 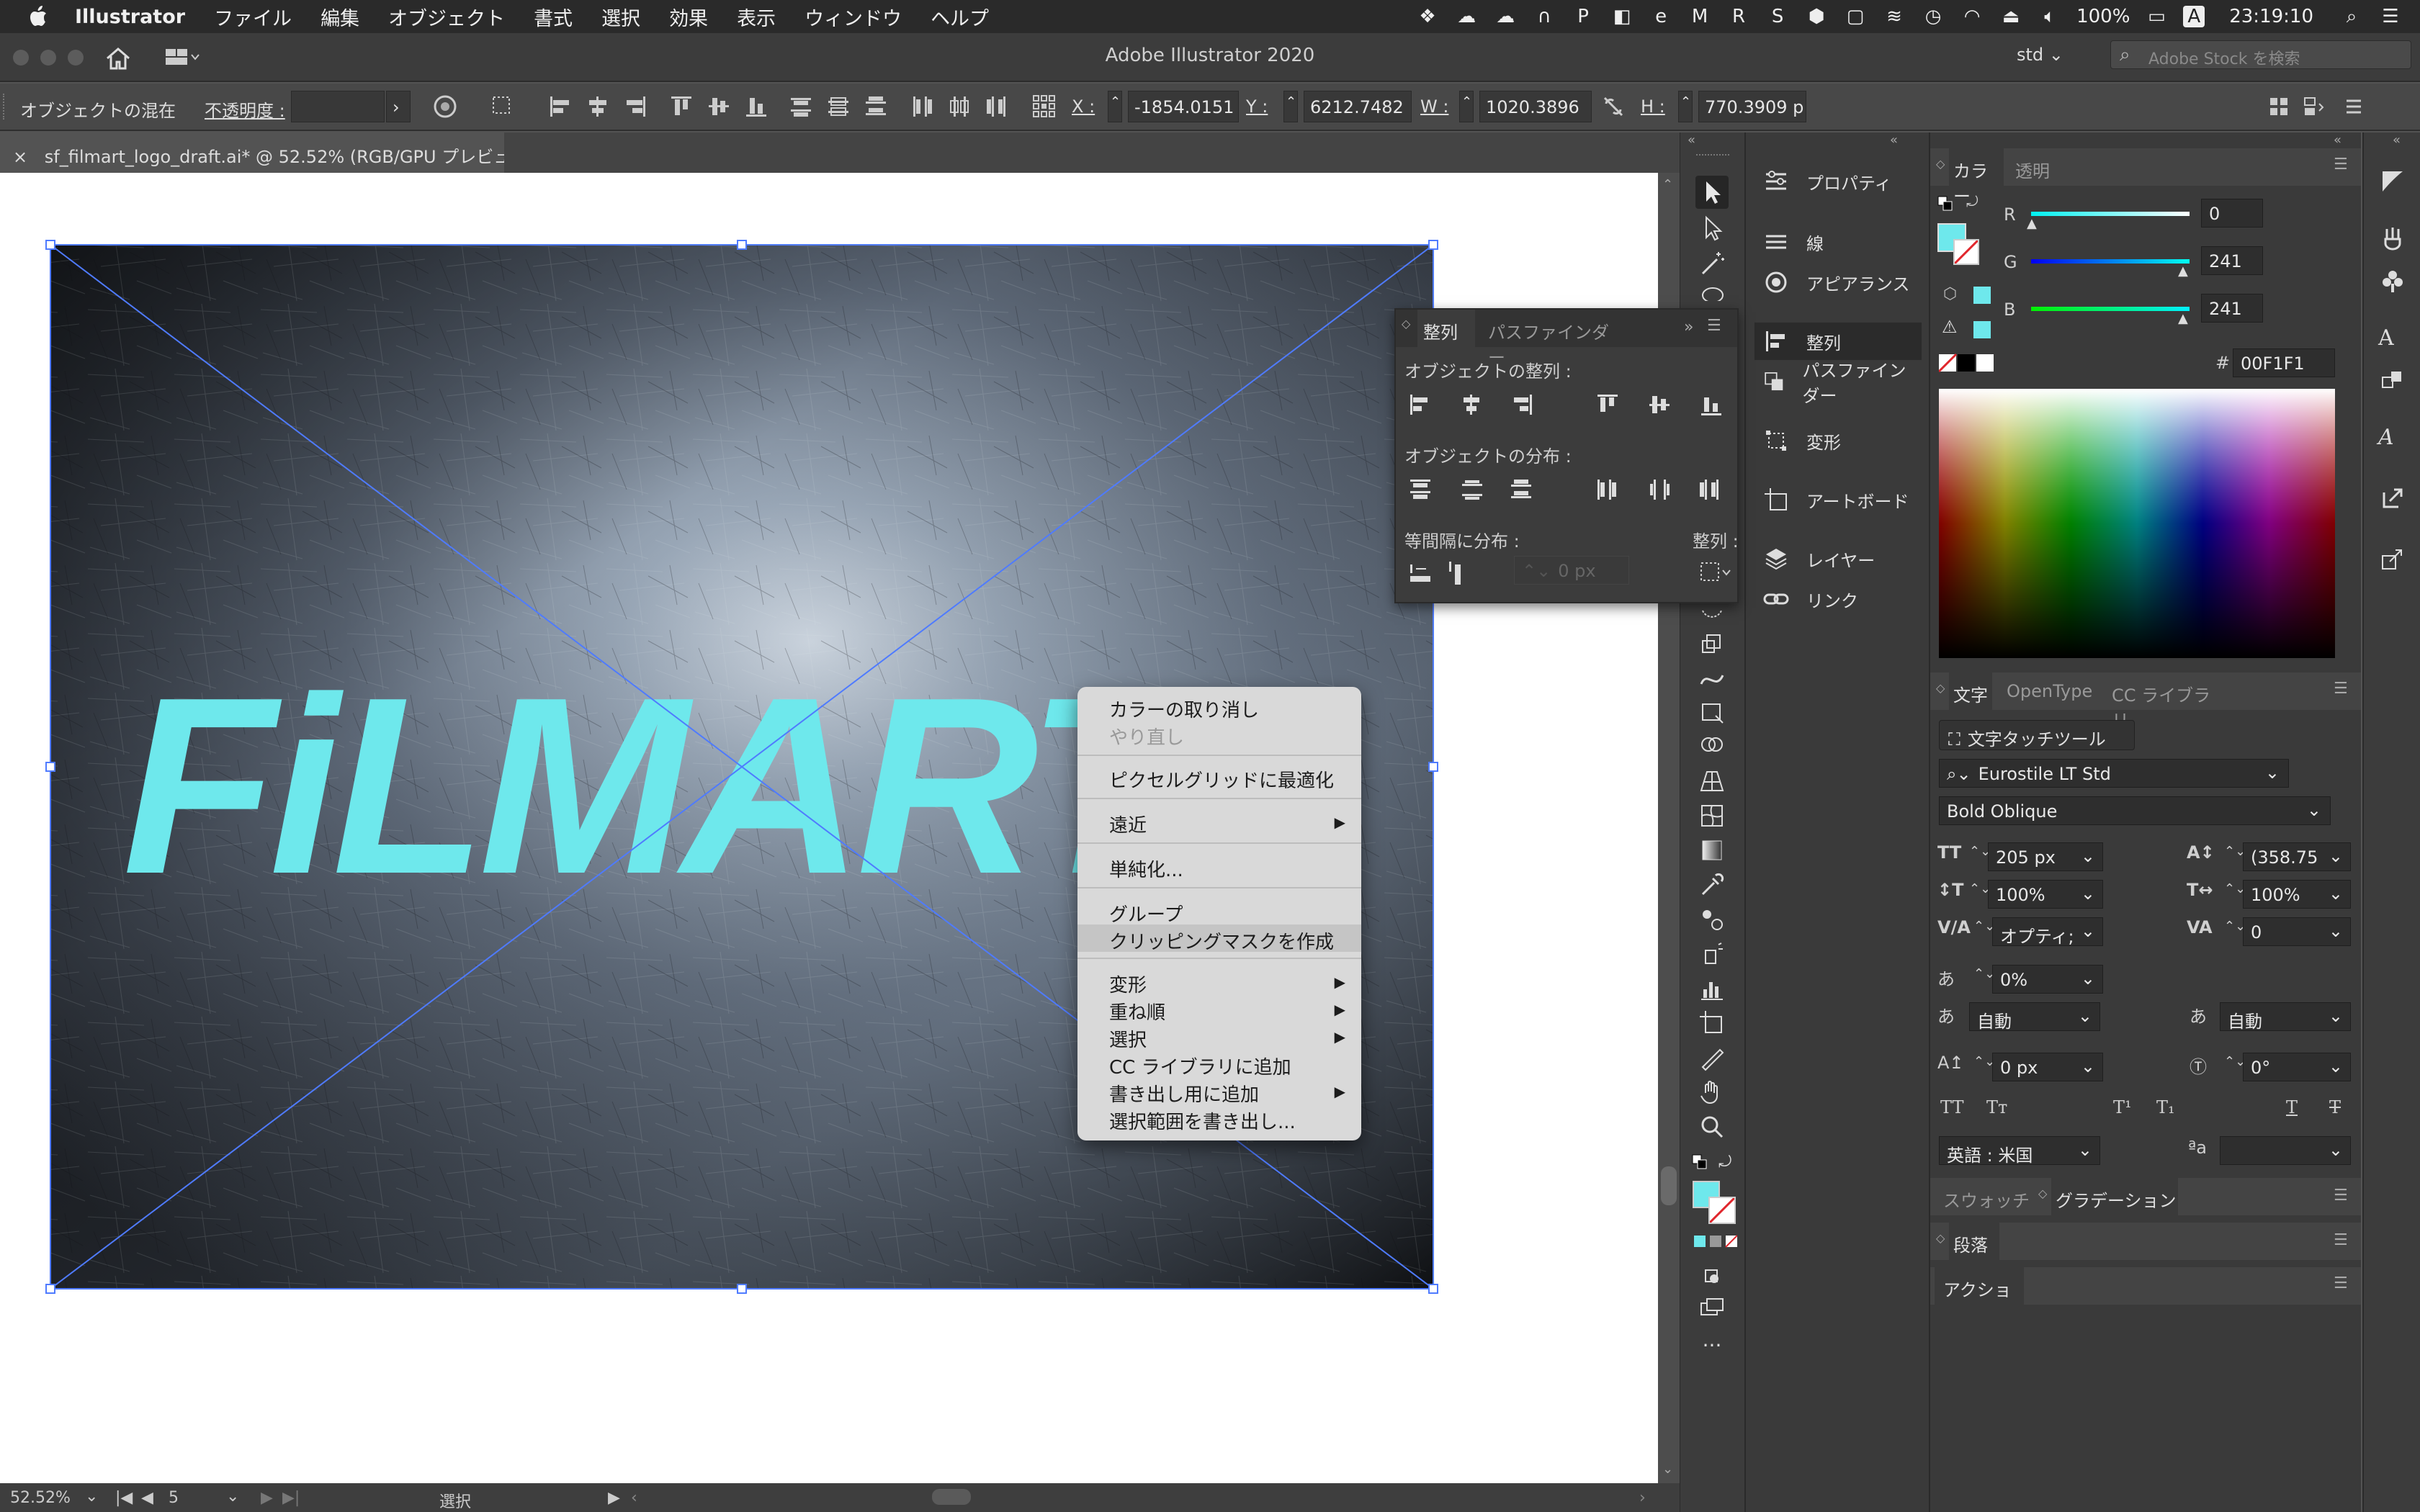 What do you see at coordinates (2050, 16) in the screenshot?
I see `volume-icon: 🔈︎` at bounding box center [2050, 16].